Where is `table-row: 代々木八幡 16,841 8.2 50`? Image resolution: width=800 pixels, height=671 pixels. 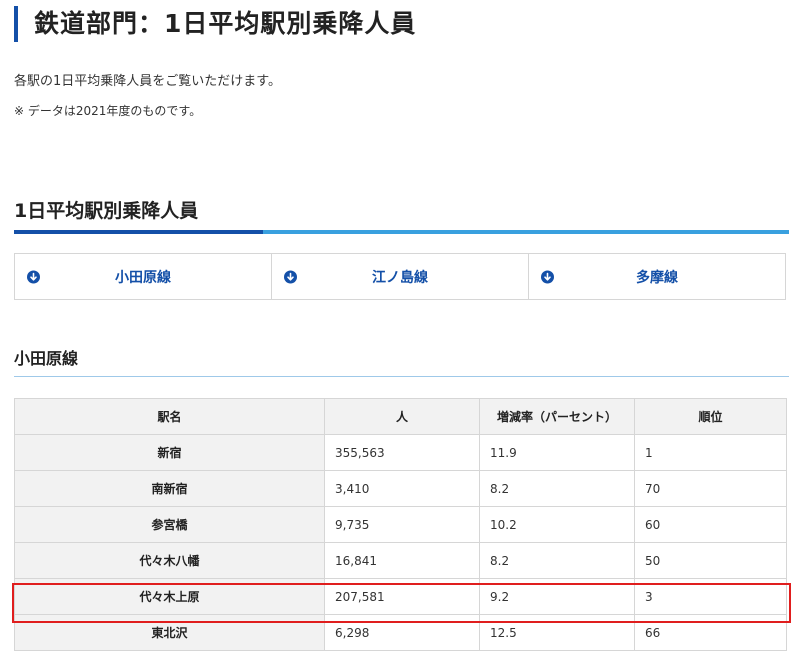
table-row: 代々木八幡 16,841 8.2 50 is located at coordinates (400, 560).